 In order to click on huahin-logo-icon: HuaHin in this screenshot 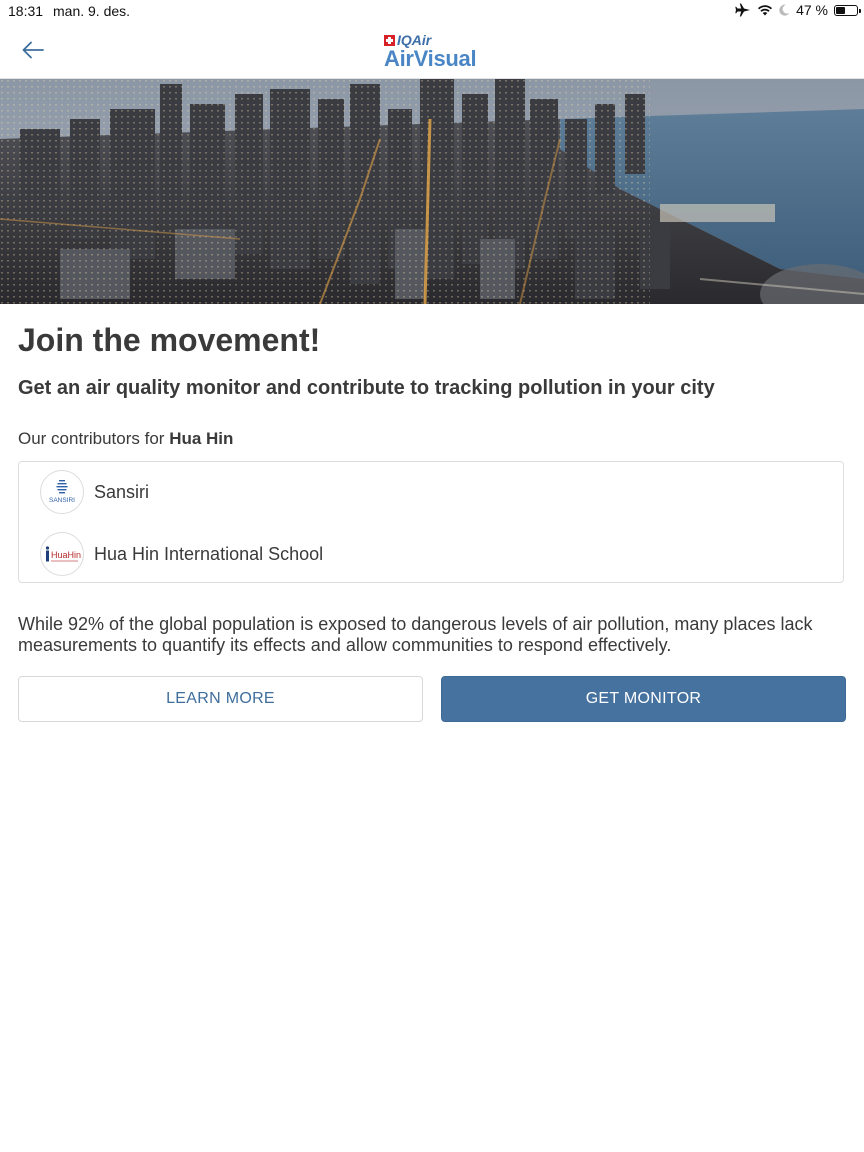, I will do `click(63, 554)`.